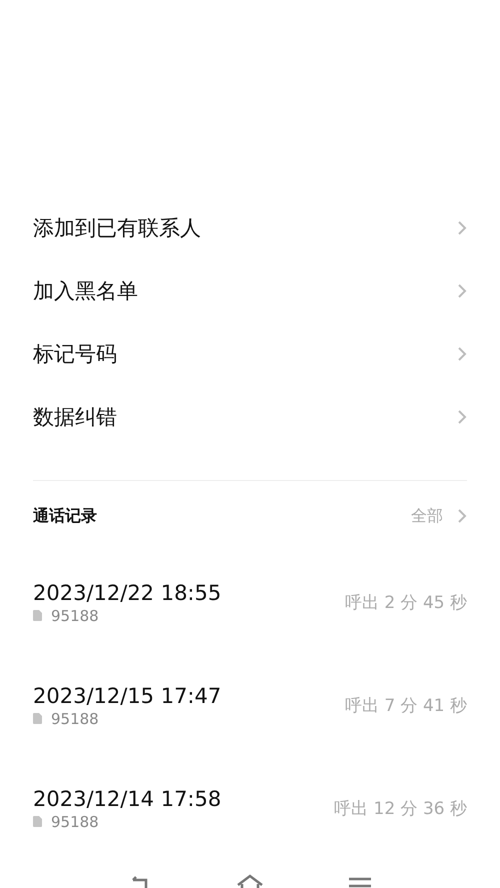 The height and width of the screenshot is (888, 500). I want to click on call-datetime: 2023/12/15 17:47, so click(127, 696).